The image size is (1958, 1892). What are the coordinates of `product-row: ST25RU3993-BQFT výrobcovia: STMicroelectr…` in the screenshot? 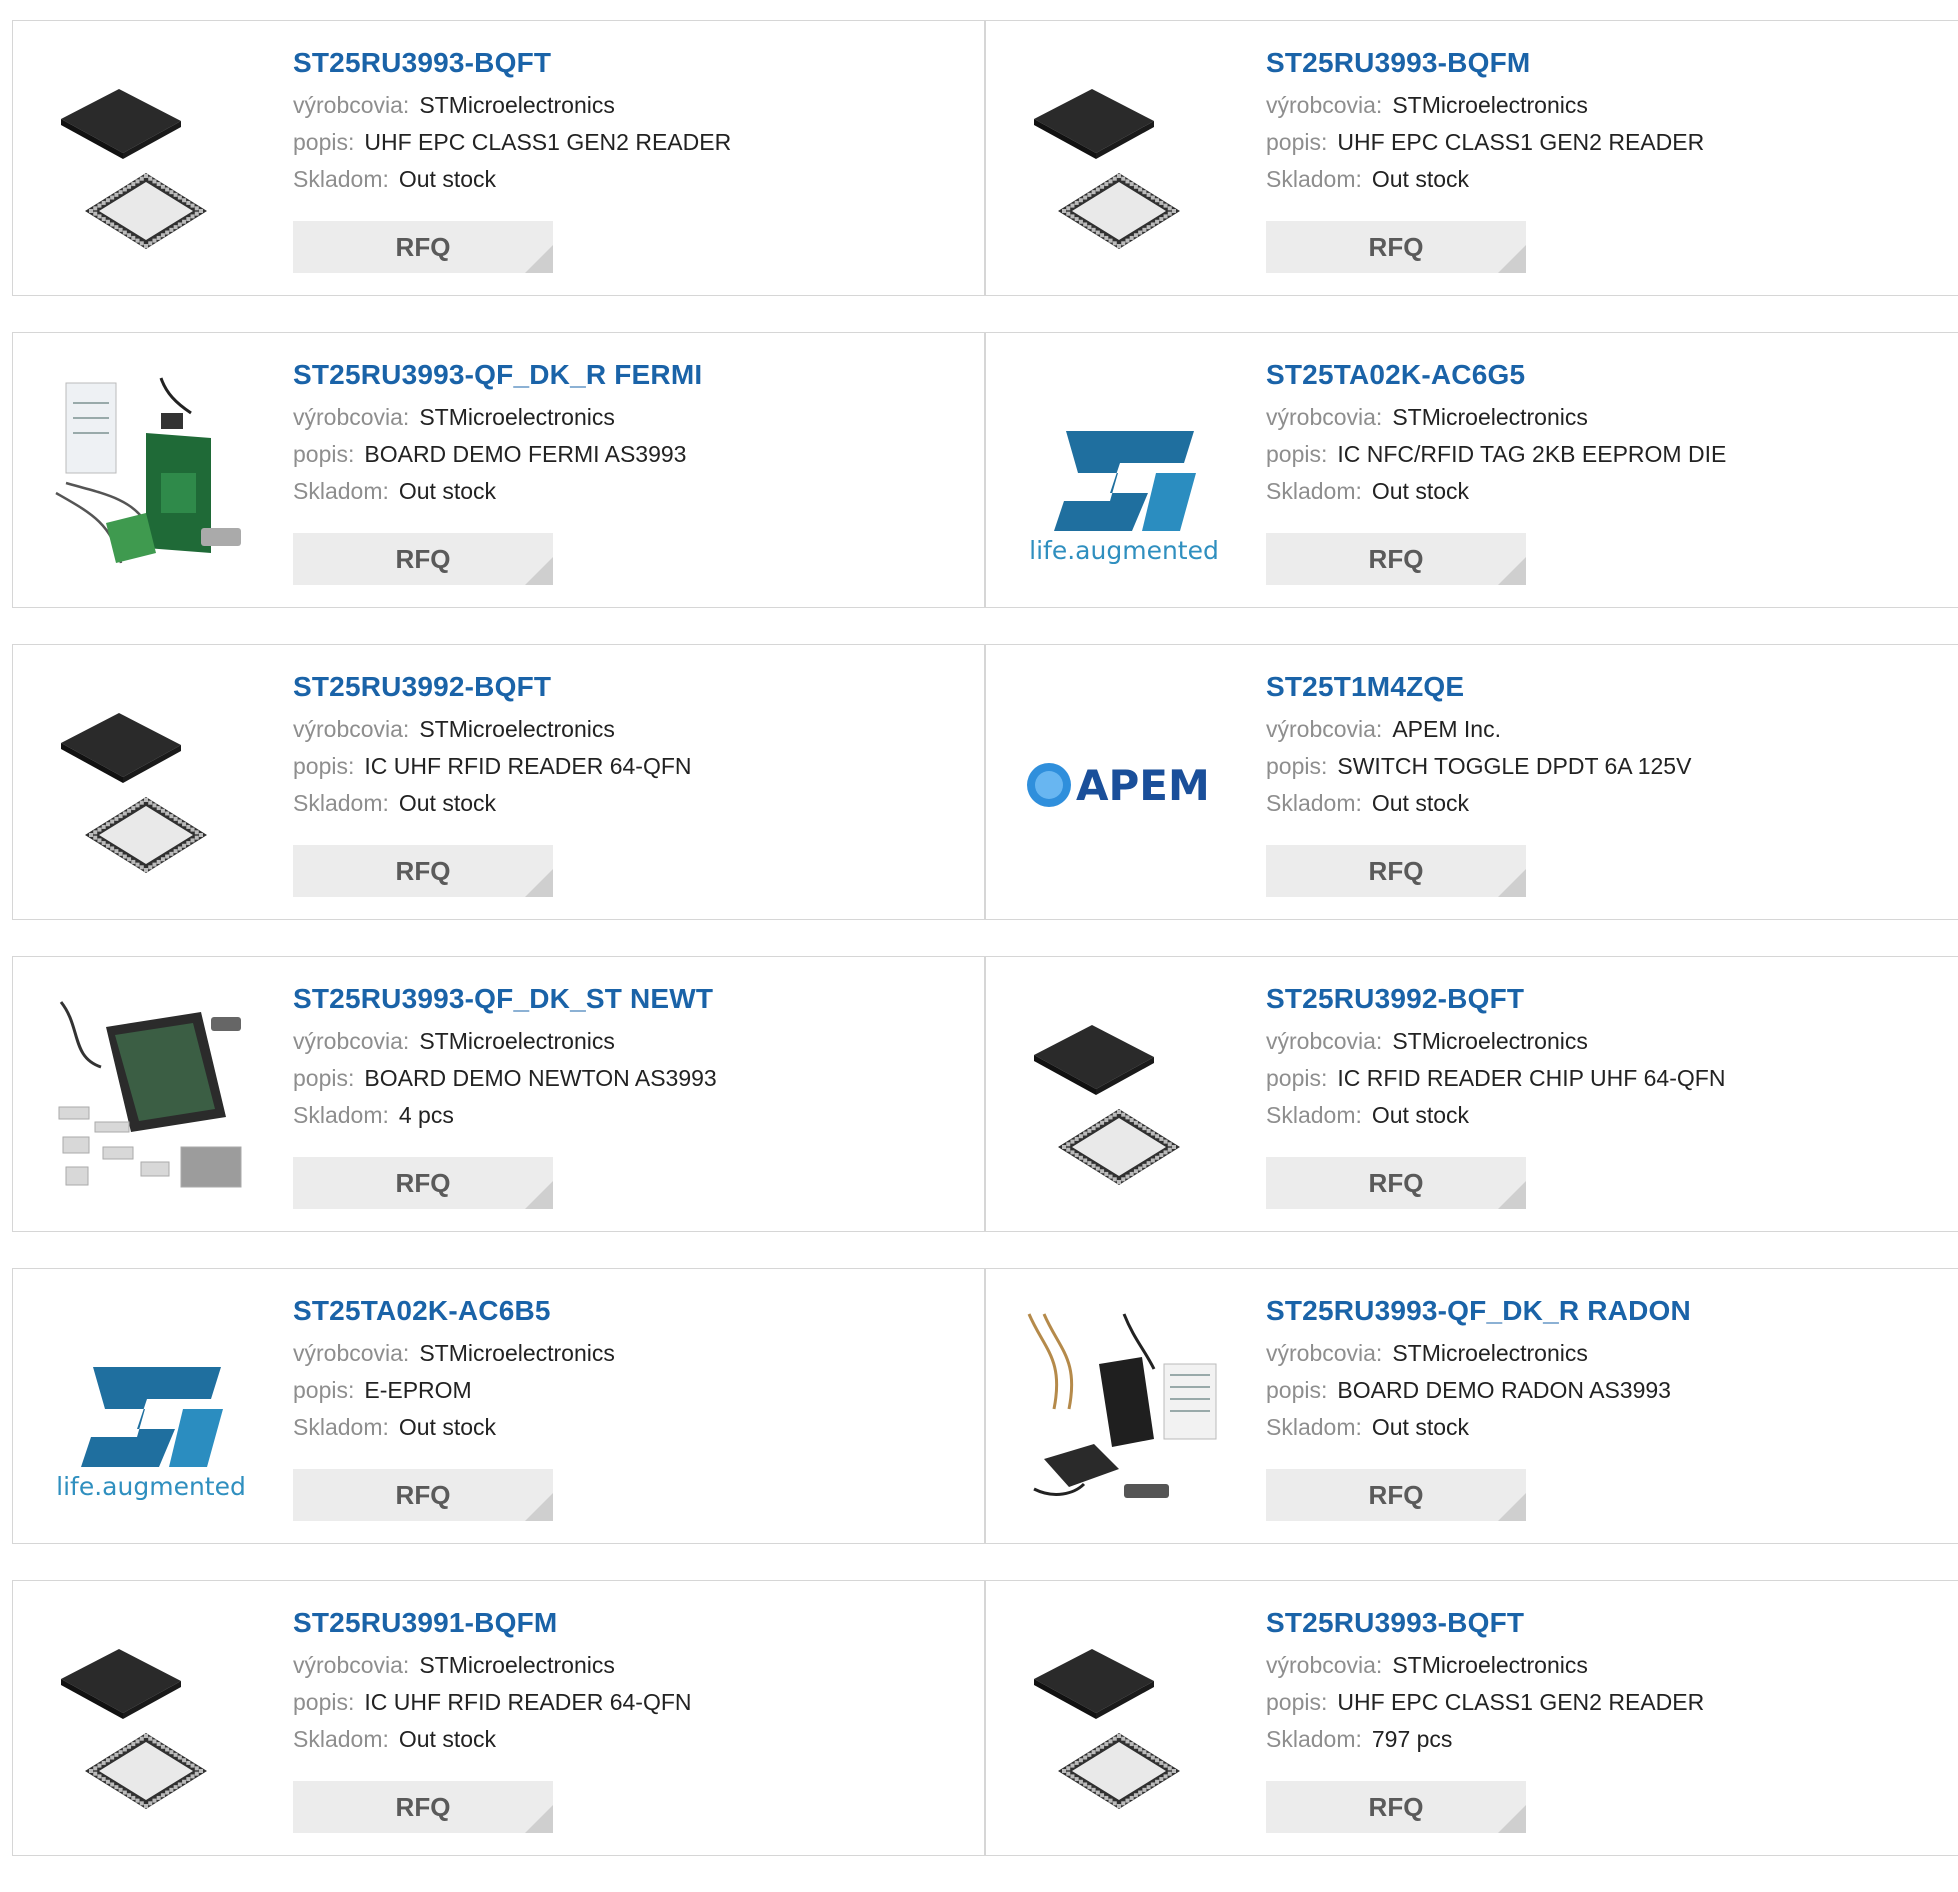 It's located at (985, 158).